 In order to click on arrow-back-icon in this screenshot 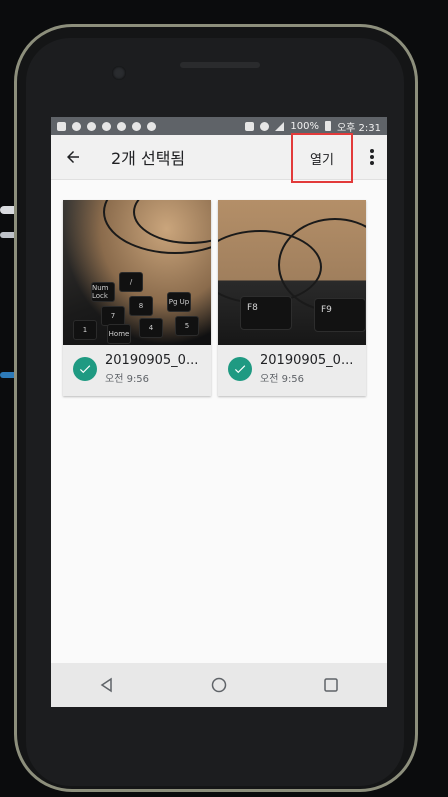, I will do `click(73, 157)`.